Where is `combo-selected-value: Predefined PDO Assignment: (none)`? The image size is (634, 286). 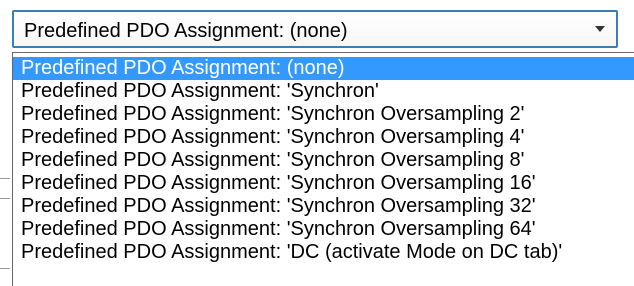 combo-selected-value: Predefined PDO Assignment: (none) is located at coordinates (186, 31).